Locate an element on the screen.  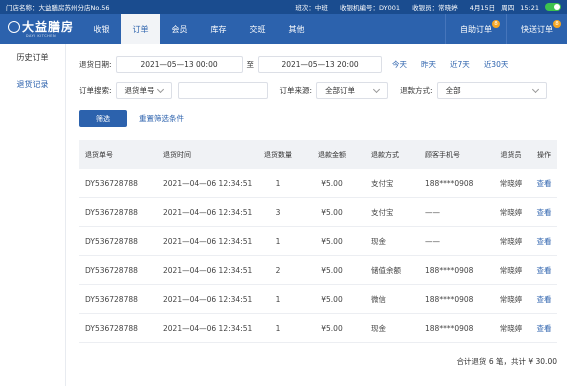
online-toggle is located at coordinates (553, 7).